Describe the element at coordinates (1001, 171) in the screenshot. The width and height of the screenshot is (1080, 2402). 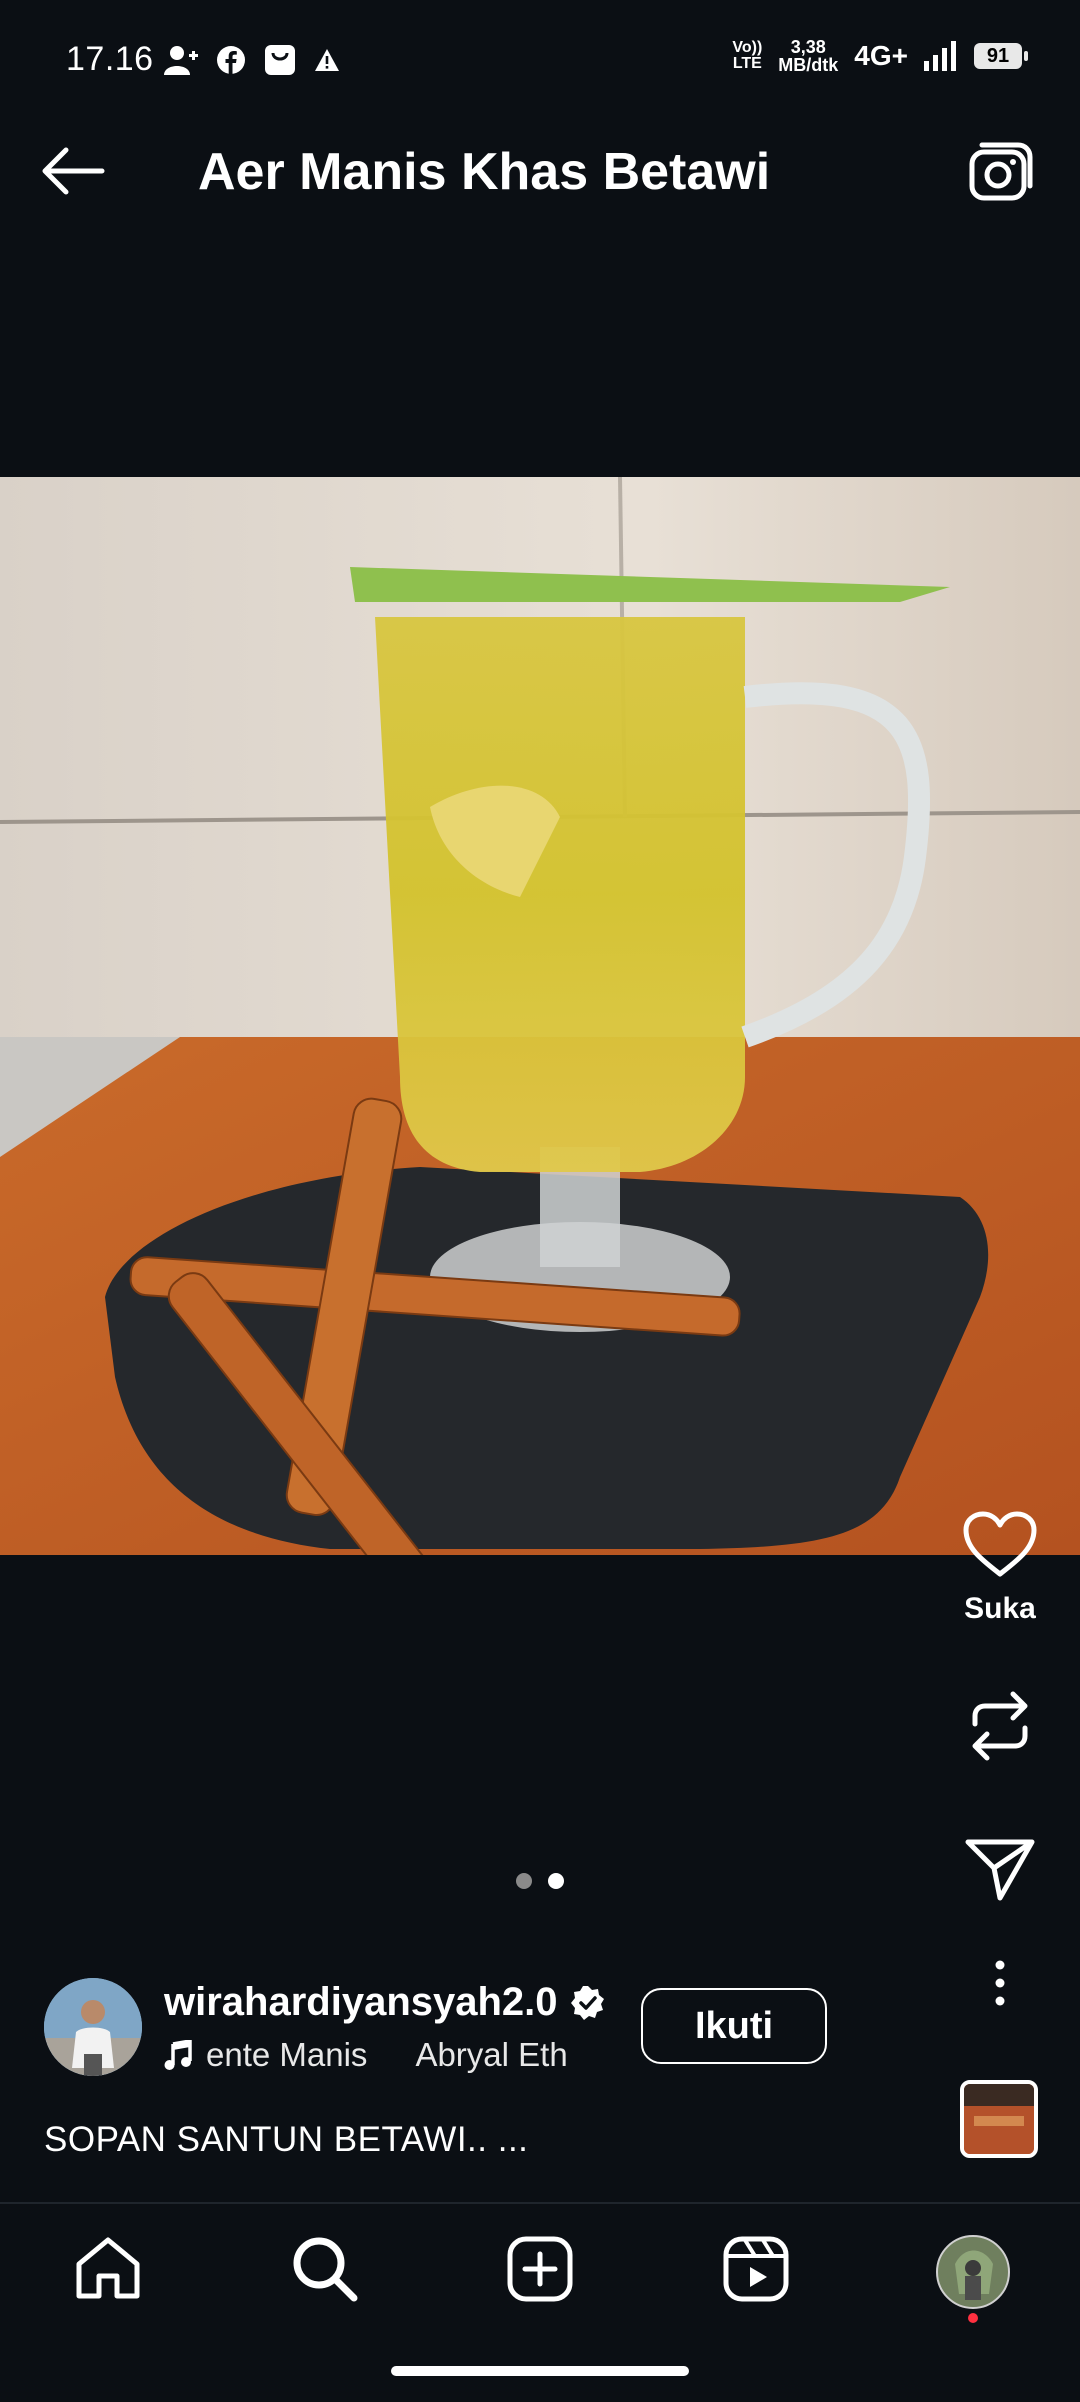
I see `camera-icon` at that location.